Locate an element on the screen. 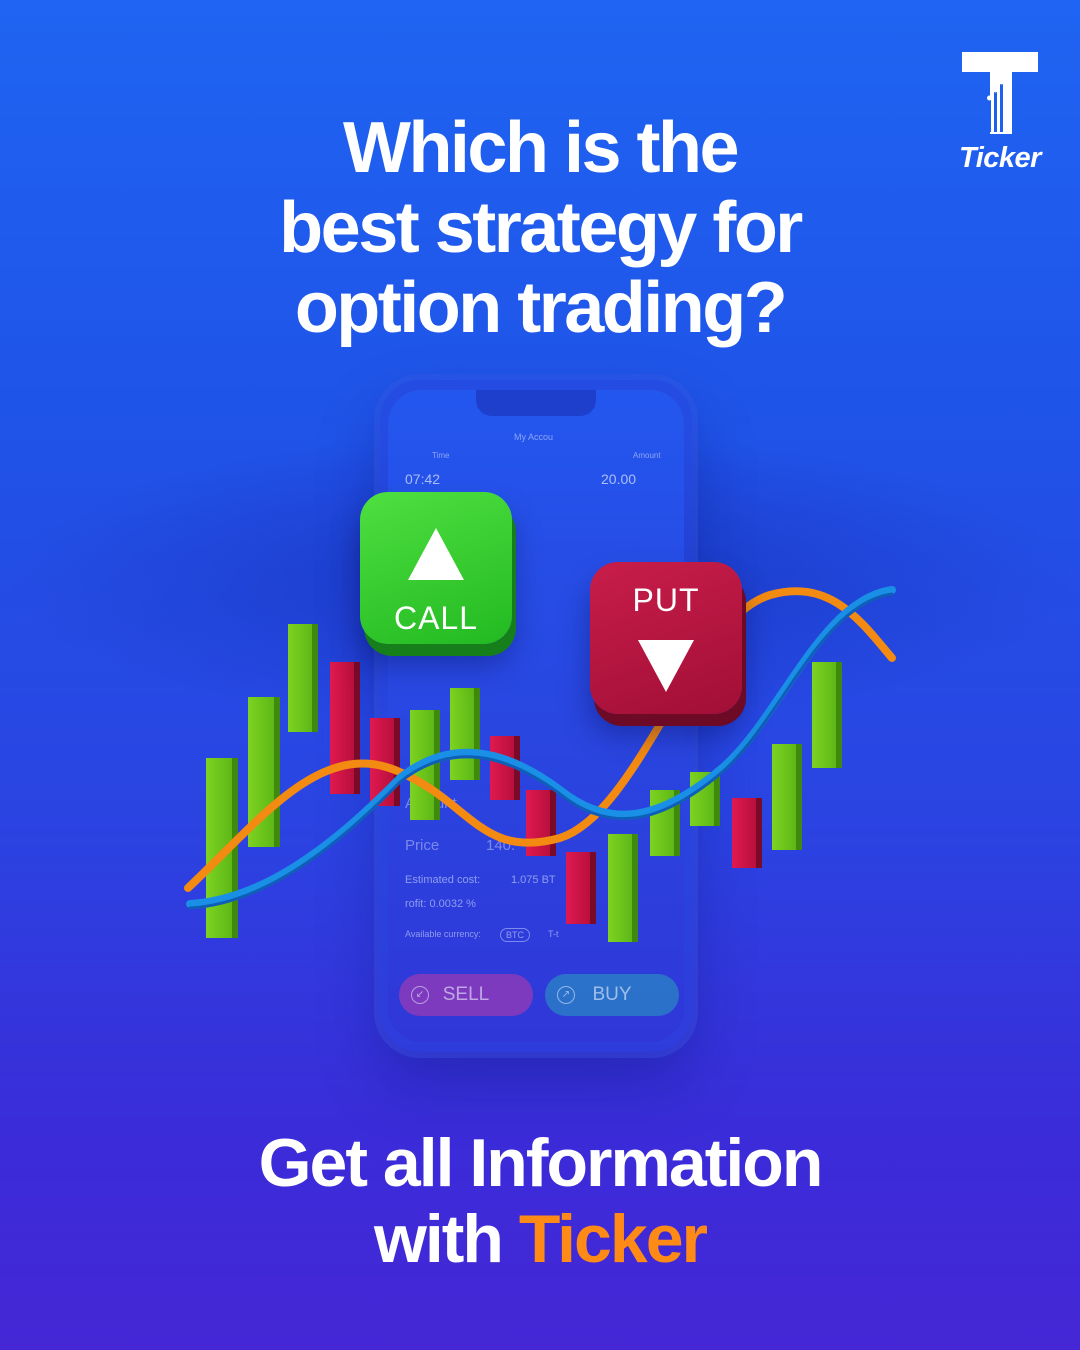 This screenshot has width=1080, height=1350. triangle-down-icon is located at coordinates (666, 666).